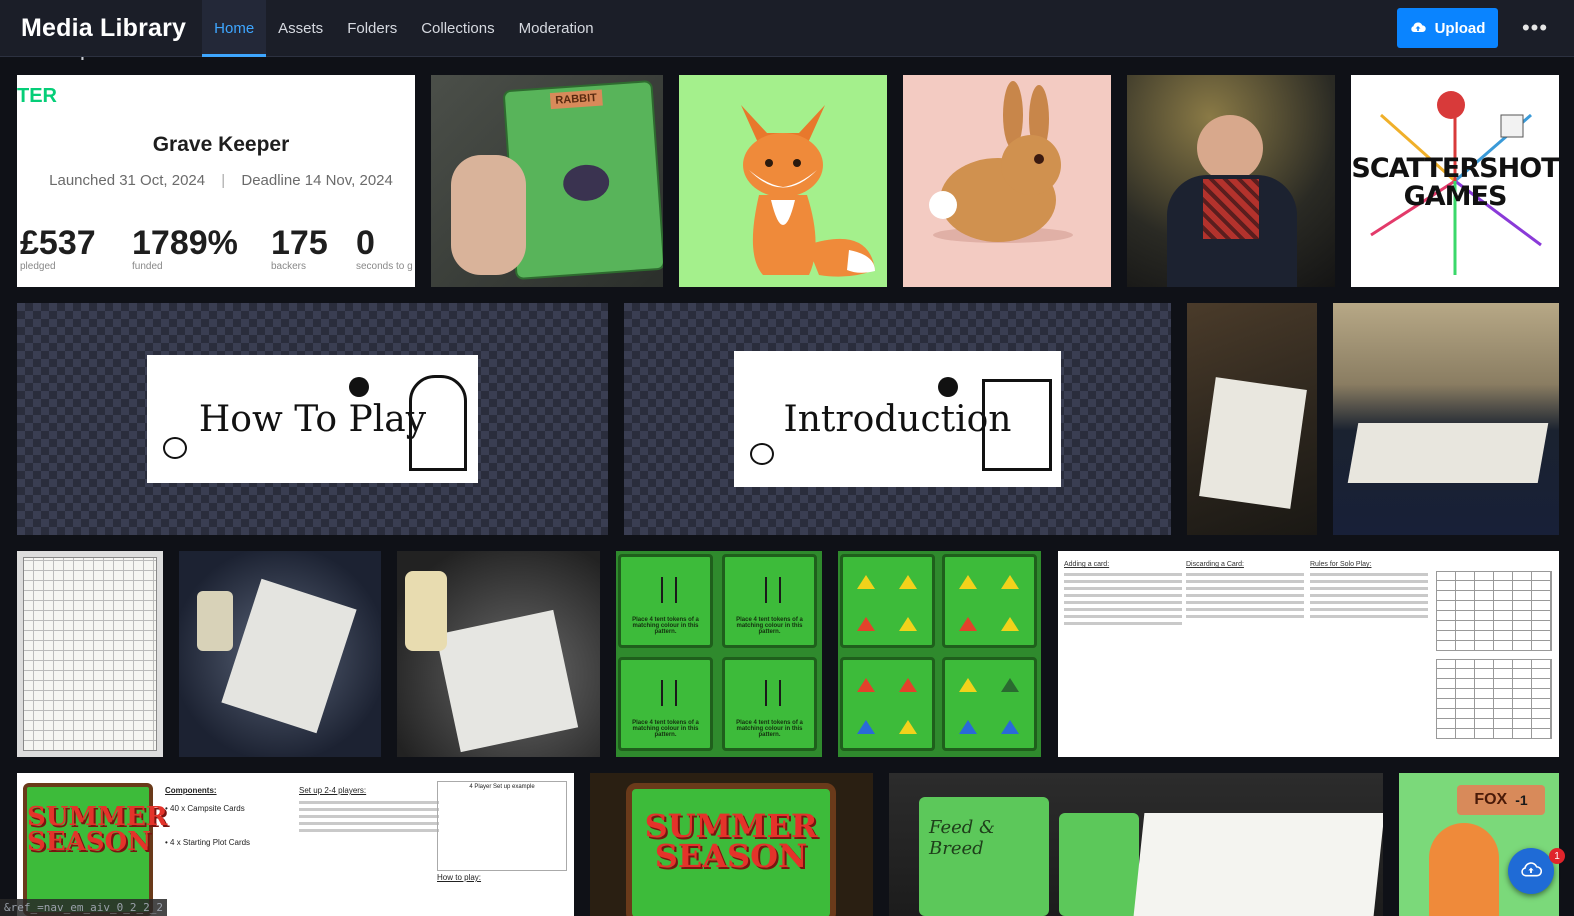  Describe the element at coordinates (1017, 425) in the screenshot. I see `house-icon` at that location.